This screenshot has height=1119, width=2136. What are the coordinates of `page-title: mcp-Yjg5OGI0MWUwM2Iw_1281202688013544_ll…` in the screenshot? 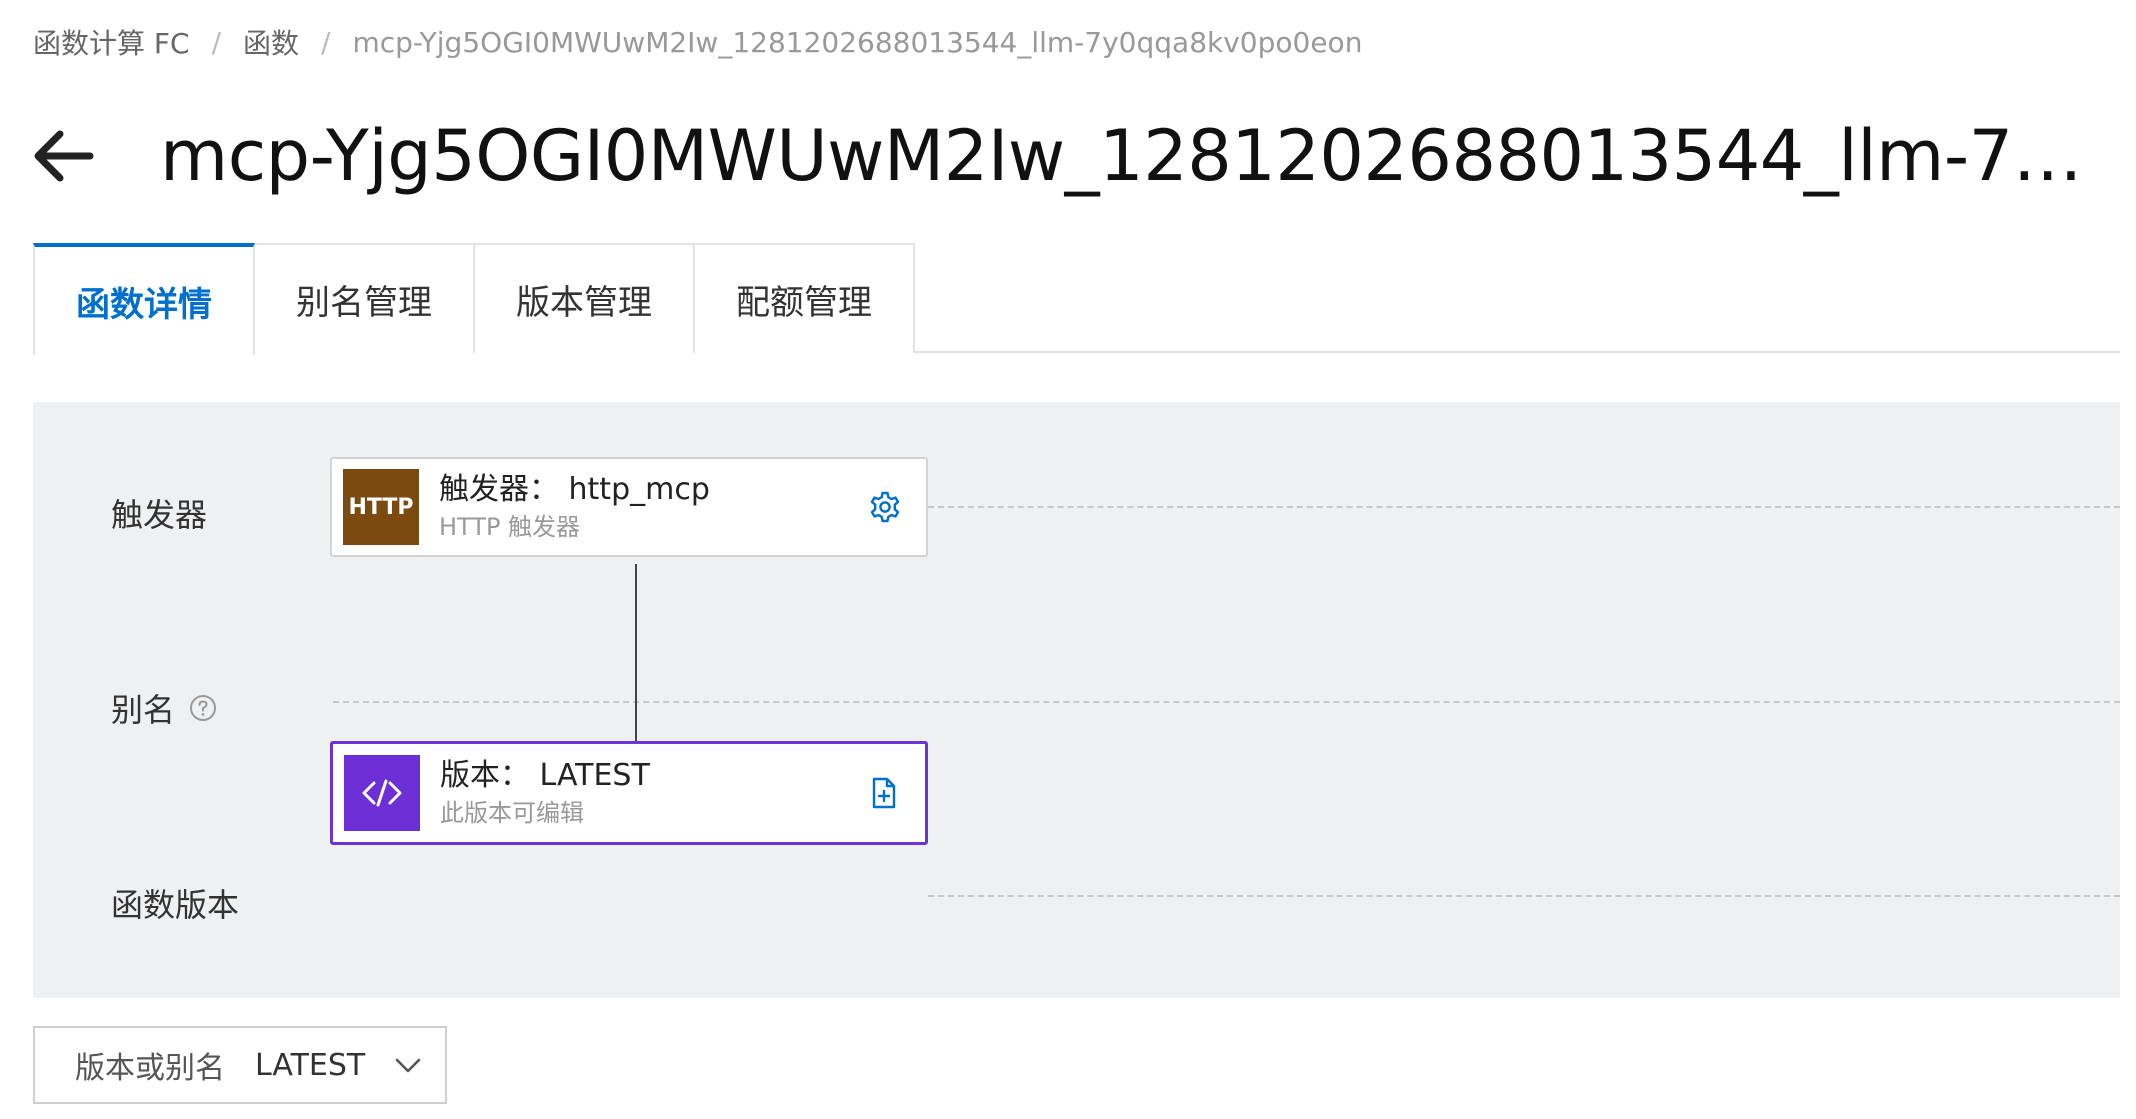 It's located at (1140, 156).